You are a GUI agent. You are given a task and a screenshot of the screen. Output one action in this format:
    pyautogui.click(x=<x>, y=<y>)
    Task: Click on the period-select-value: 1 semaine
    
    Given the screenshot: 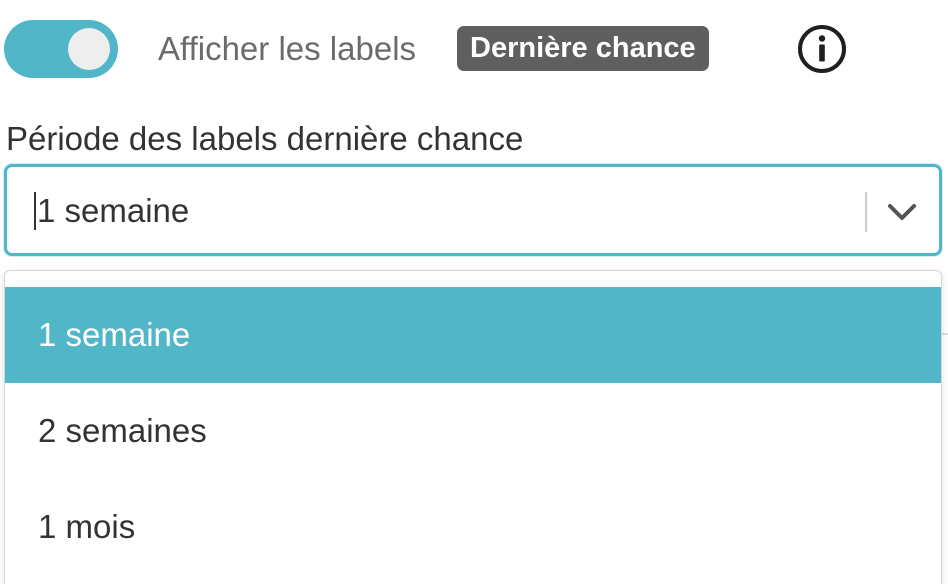 What is the action you would take?
    pyautogui.click(x=113, y=210)
    